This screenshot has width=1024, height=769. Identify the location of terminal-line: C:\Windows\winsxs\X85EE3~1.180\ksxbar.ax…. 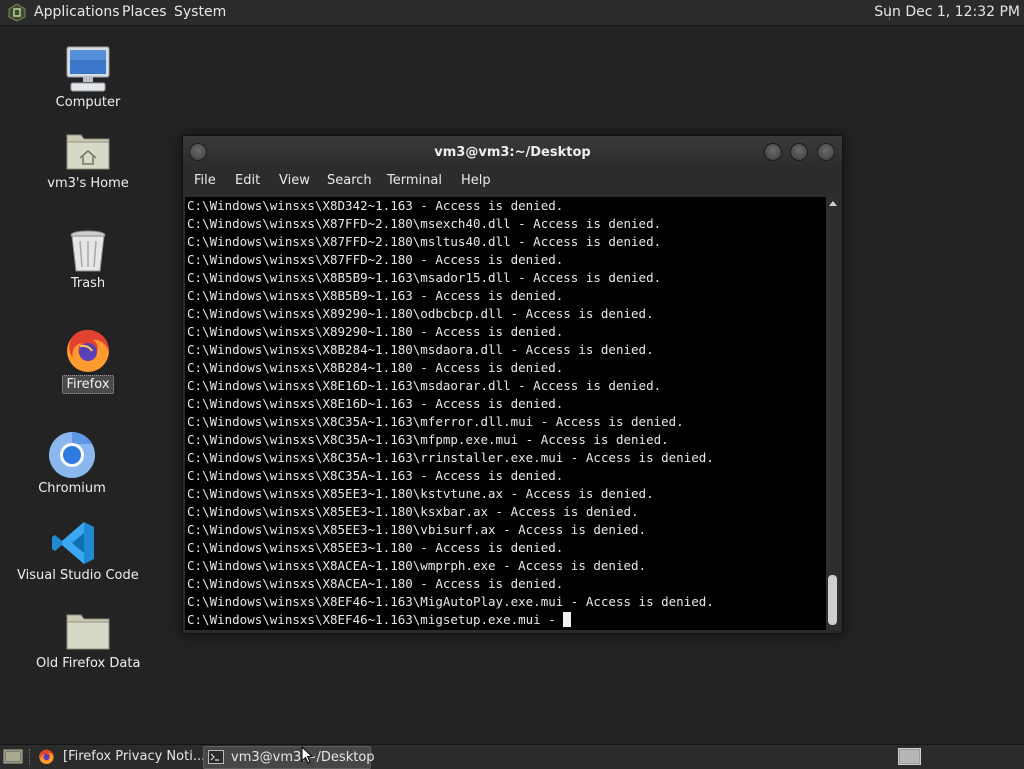
(413, 511).